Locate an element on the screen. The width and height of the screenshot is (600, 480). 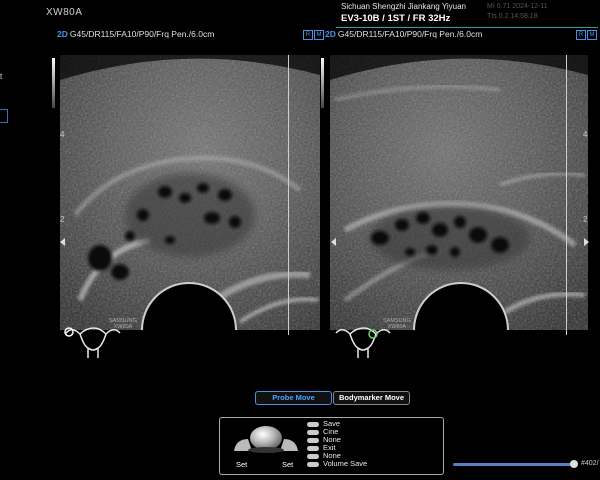
probe-move-button: Probe Move is located at coordinates (293, 398).